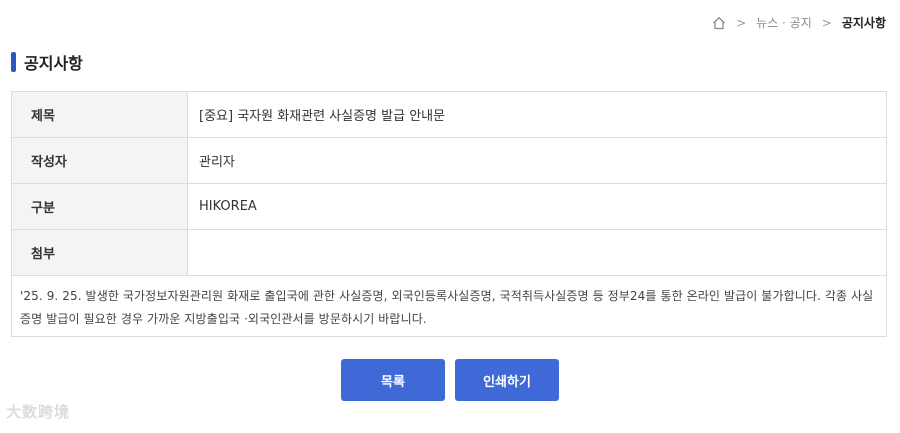 The width and height of the screenshot is (900, 433). I want to click on table-row-title: 제목 [중요] 국자원 화재관련 사실증명 발급 안내문, so click(449, 115).